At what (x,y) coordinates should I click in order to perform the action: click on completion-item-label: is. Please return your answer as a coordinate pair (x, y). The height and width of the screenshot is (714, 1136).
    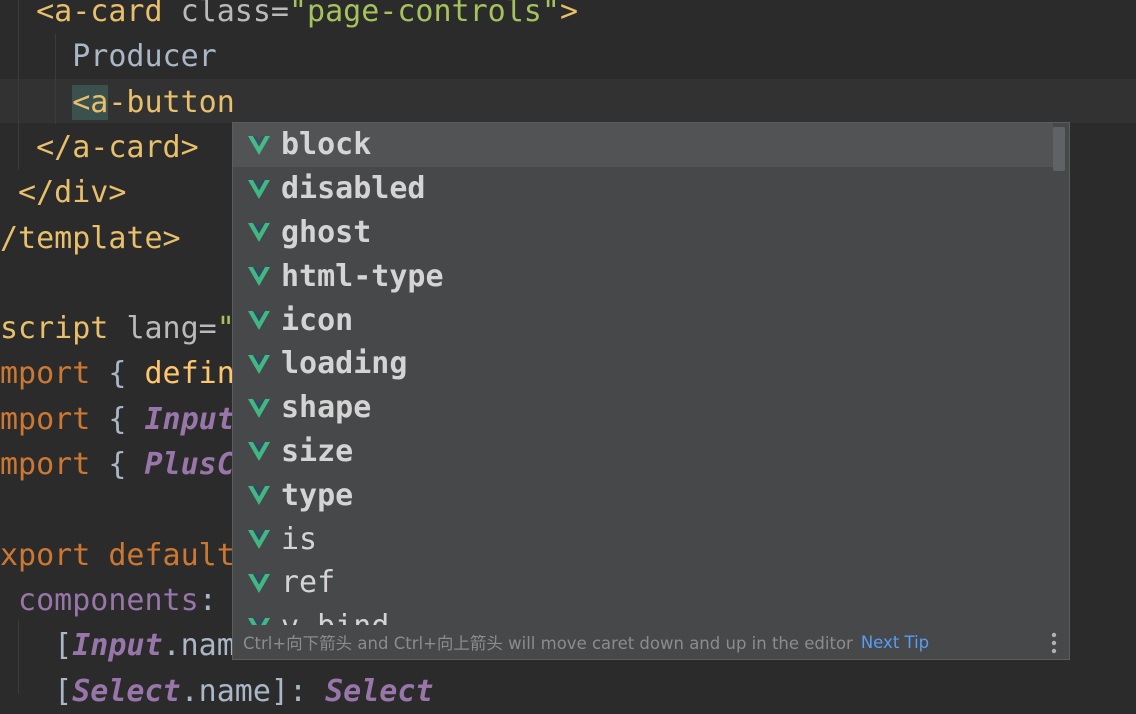
    Looking at the image, I should click on (299, 539).